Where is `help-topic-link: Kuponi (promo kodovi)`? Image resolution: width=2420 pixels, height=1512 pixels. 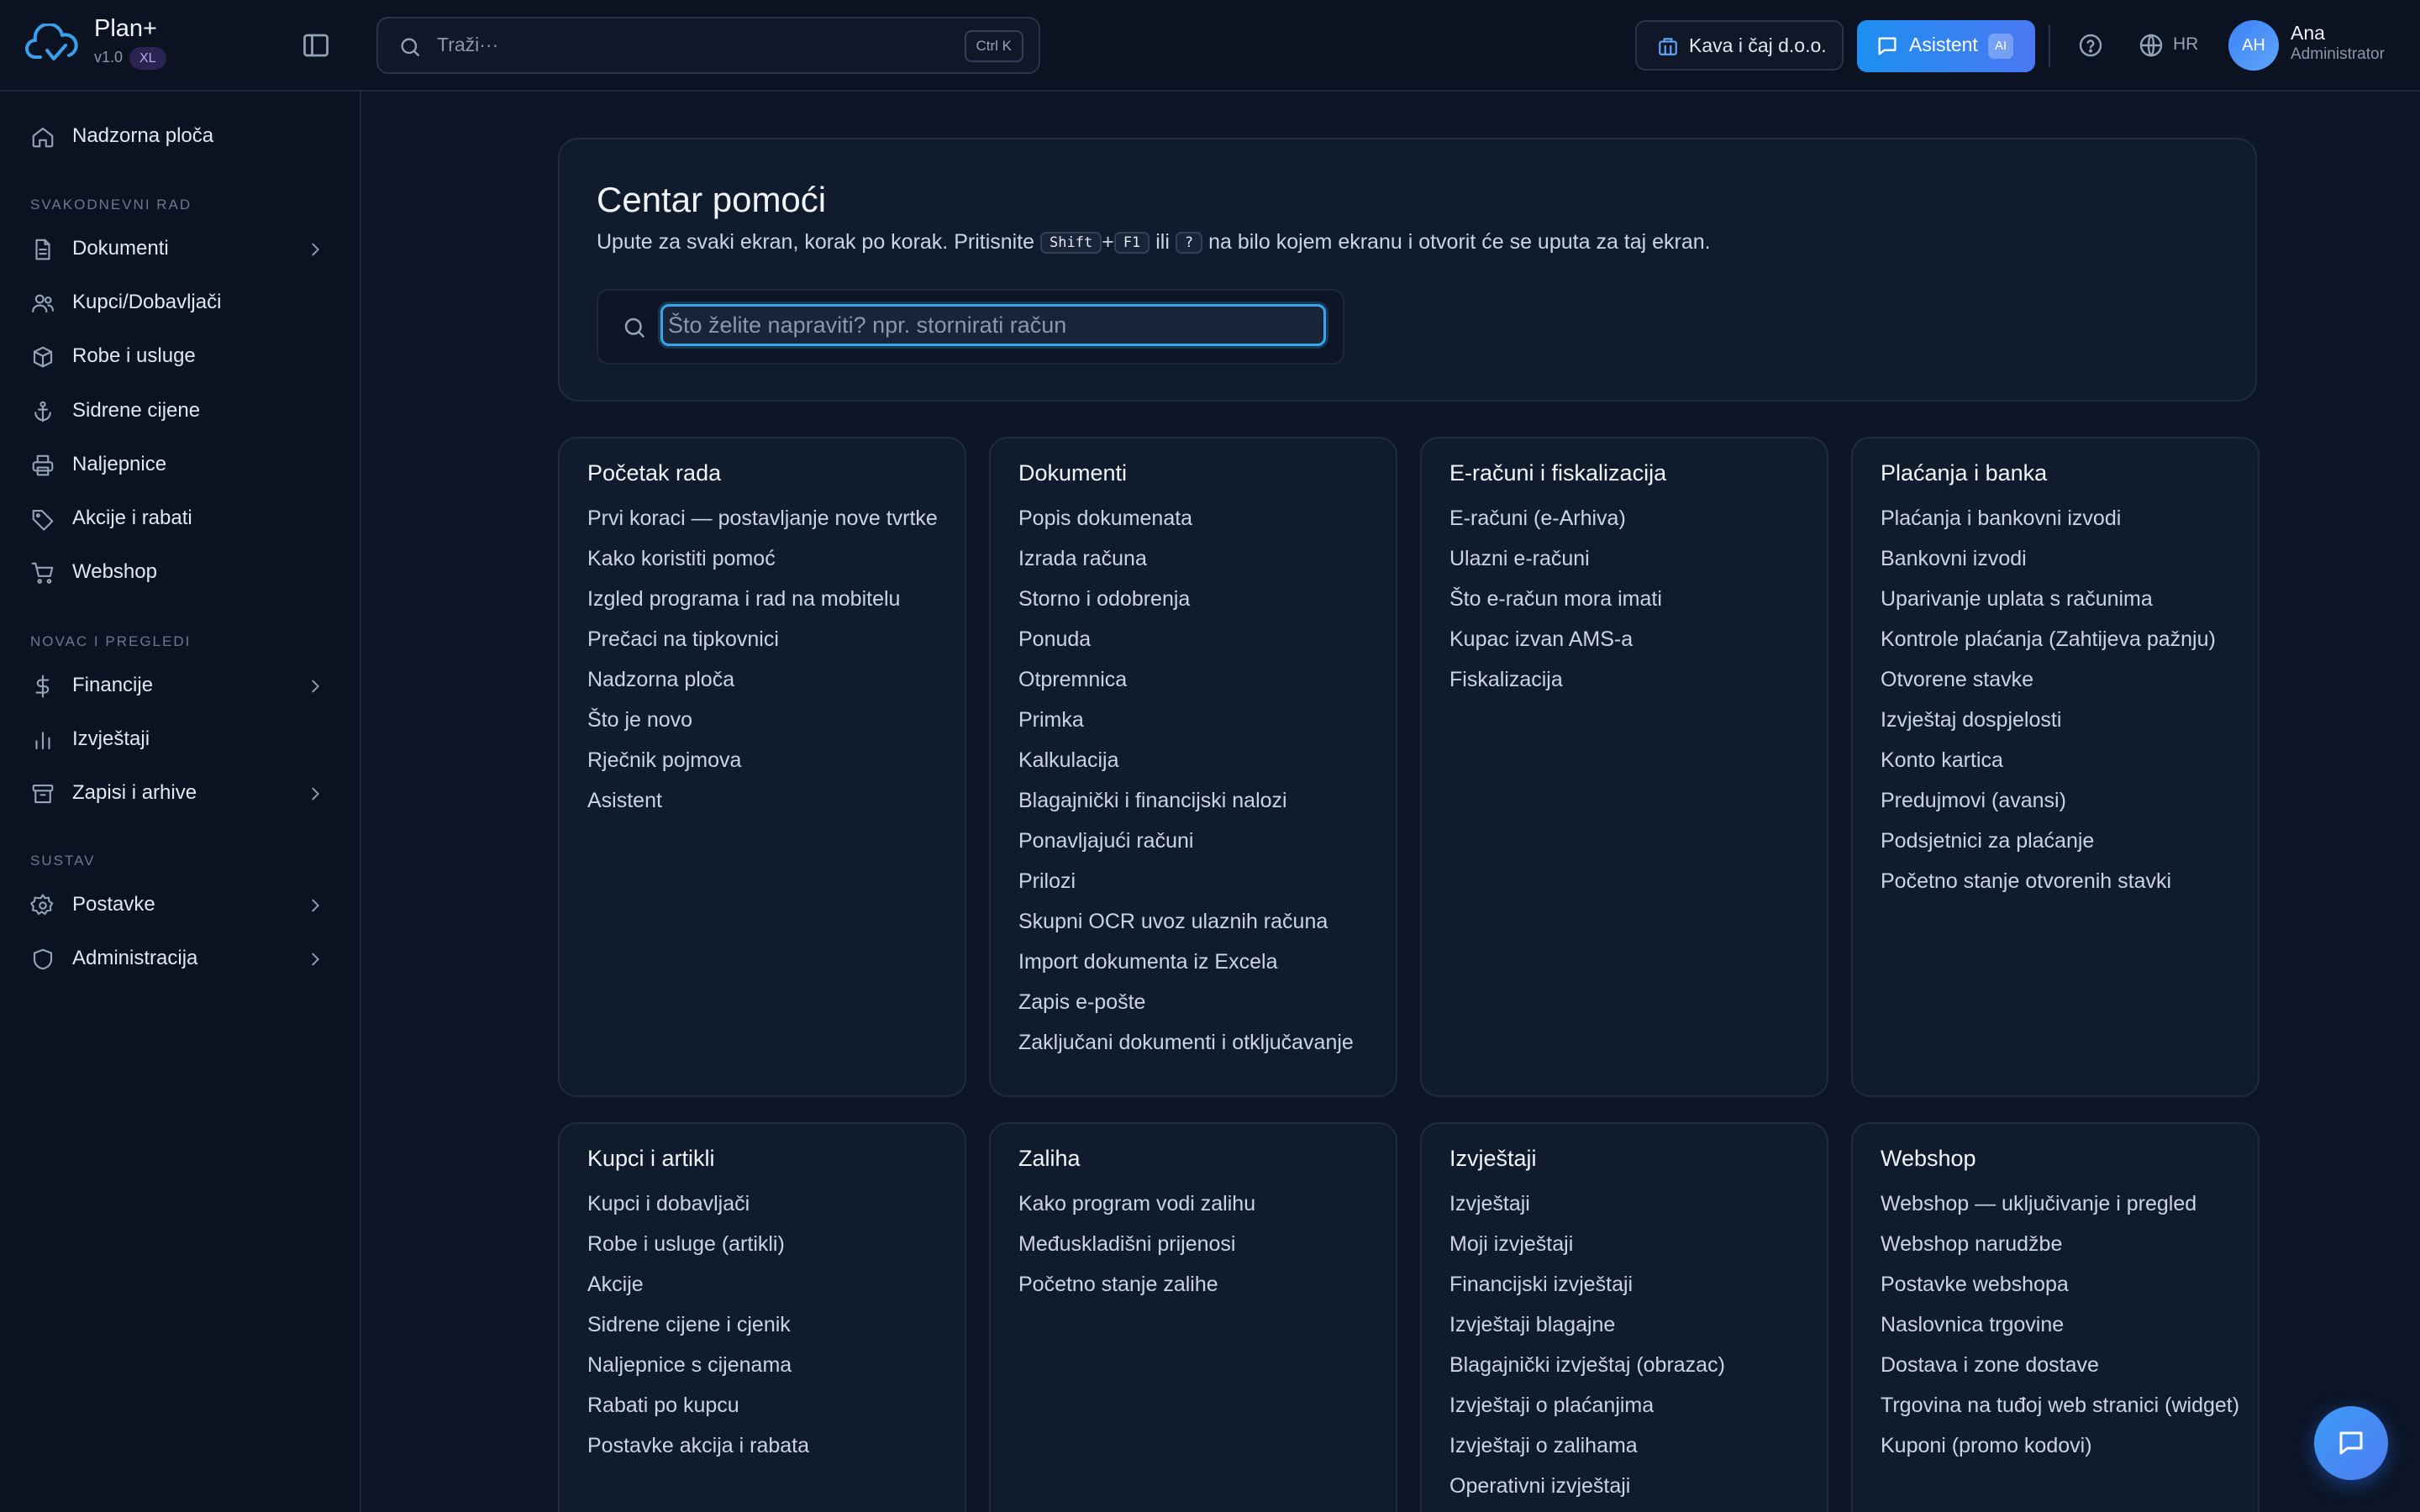
help-topic-link: Kuponi (promo kodovi) is located at coordinates (2061, 1446).